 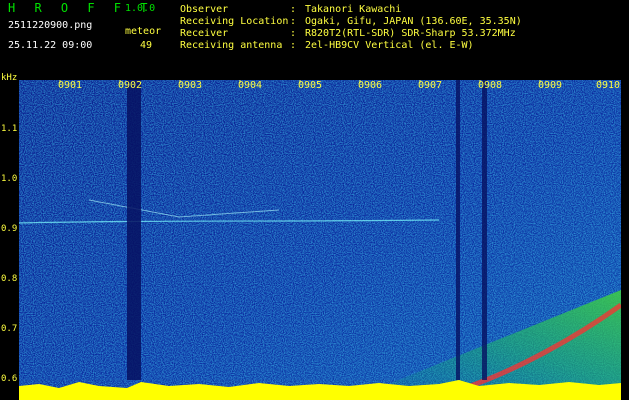 What do you see at coordinates (70, 85) in the screenshot?
I see `x-tick-label: 0901` at bounding box center [70, 85].